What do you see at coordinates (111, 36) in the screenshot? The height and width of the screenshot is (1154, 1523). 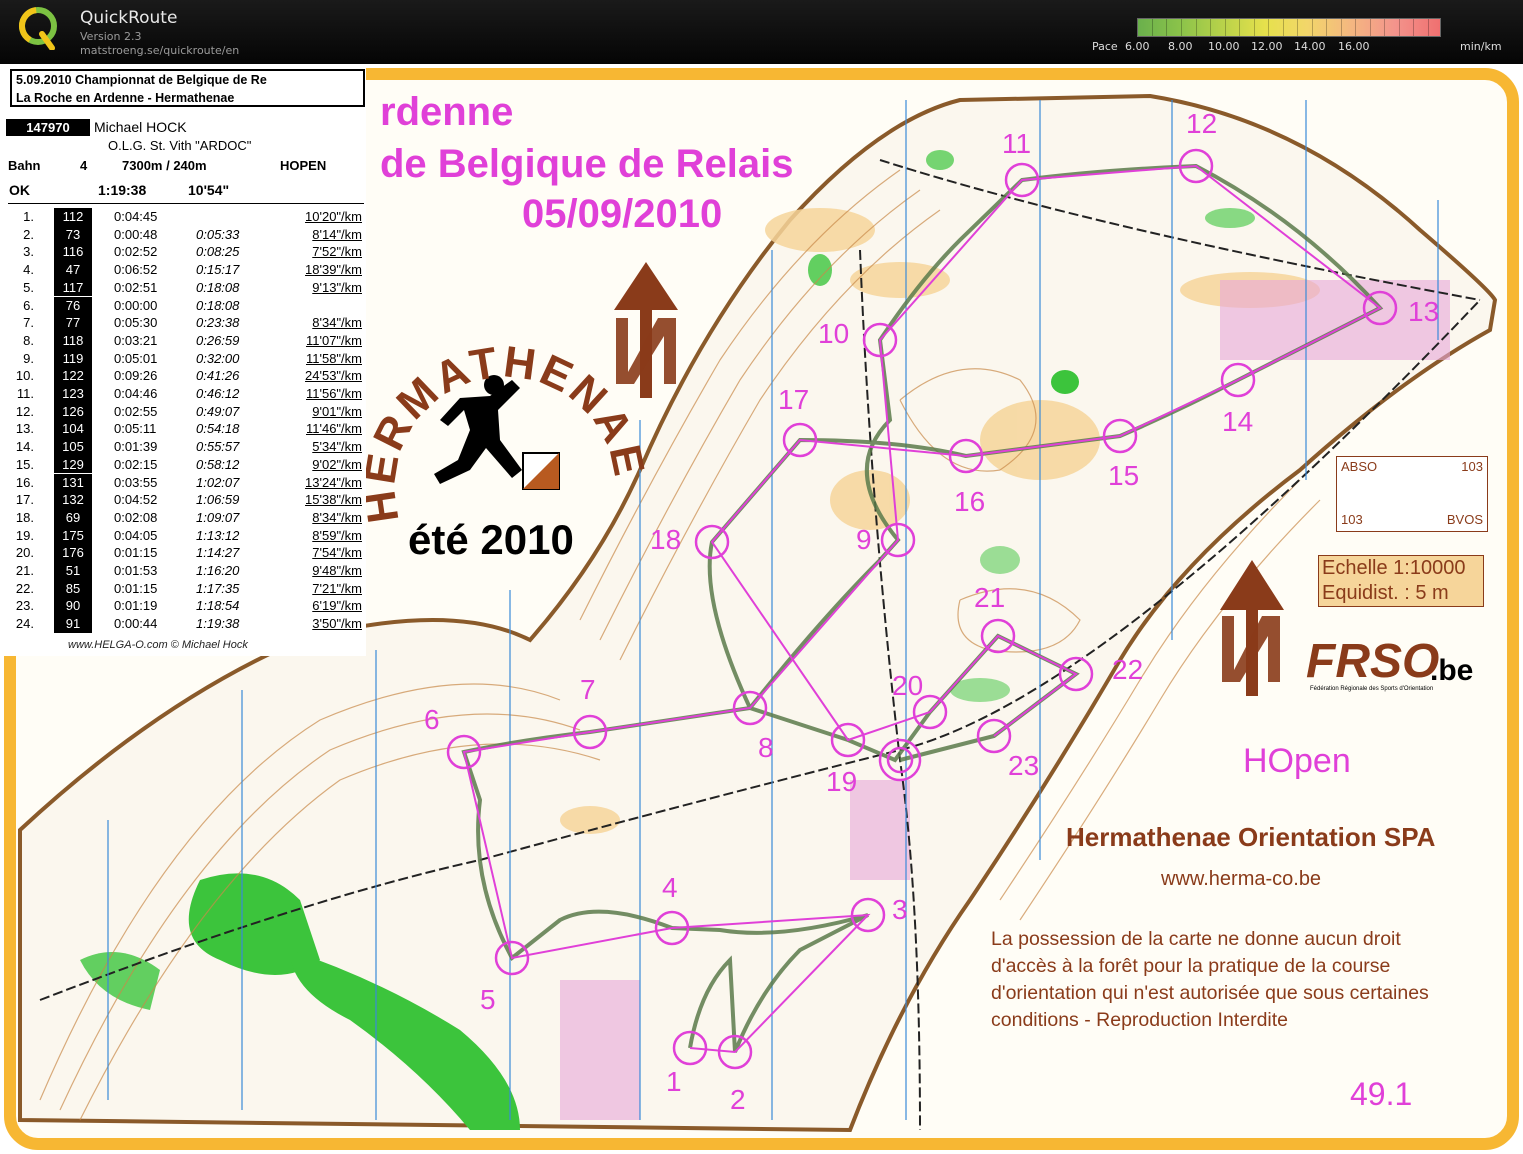 I see `app-version: Version 2.3` at bounding box center [111, 36].